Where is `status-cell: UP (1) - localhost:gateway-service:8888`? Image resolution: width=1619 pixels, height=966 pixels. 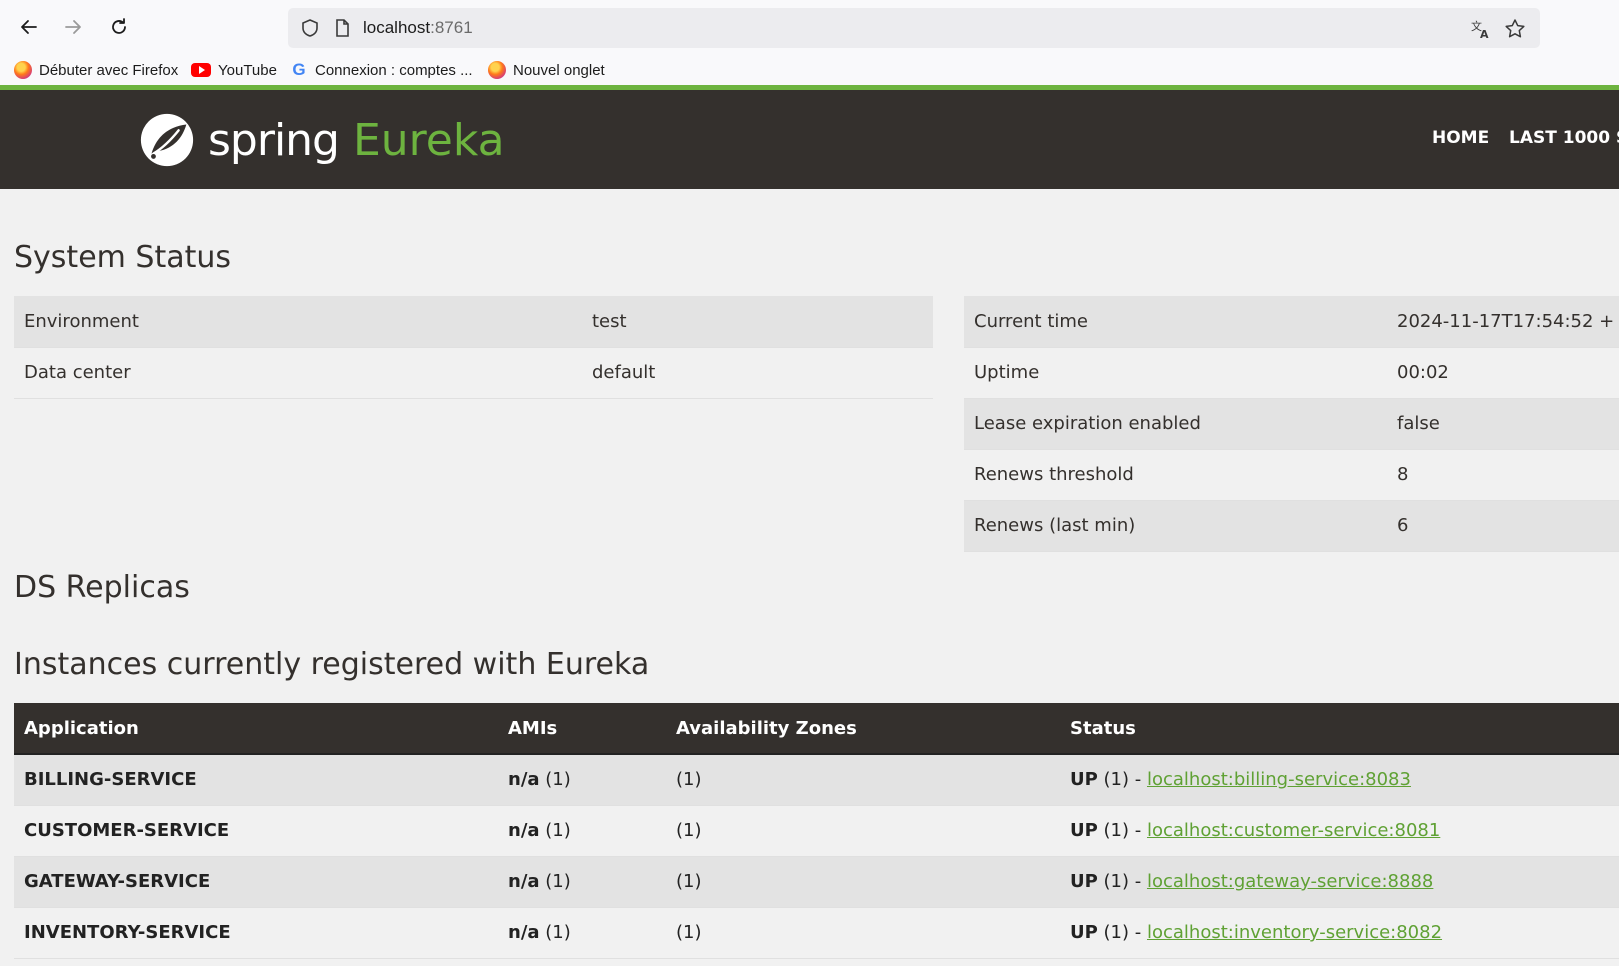 status-cell: UP (1) - localhost:gateway-service:8888 is located at coordinates (1339, 882).